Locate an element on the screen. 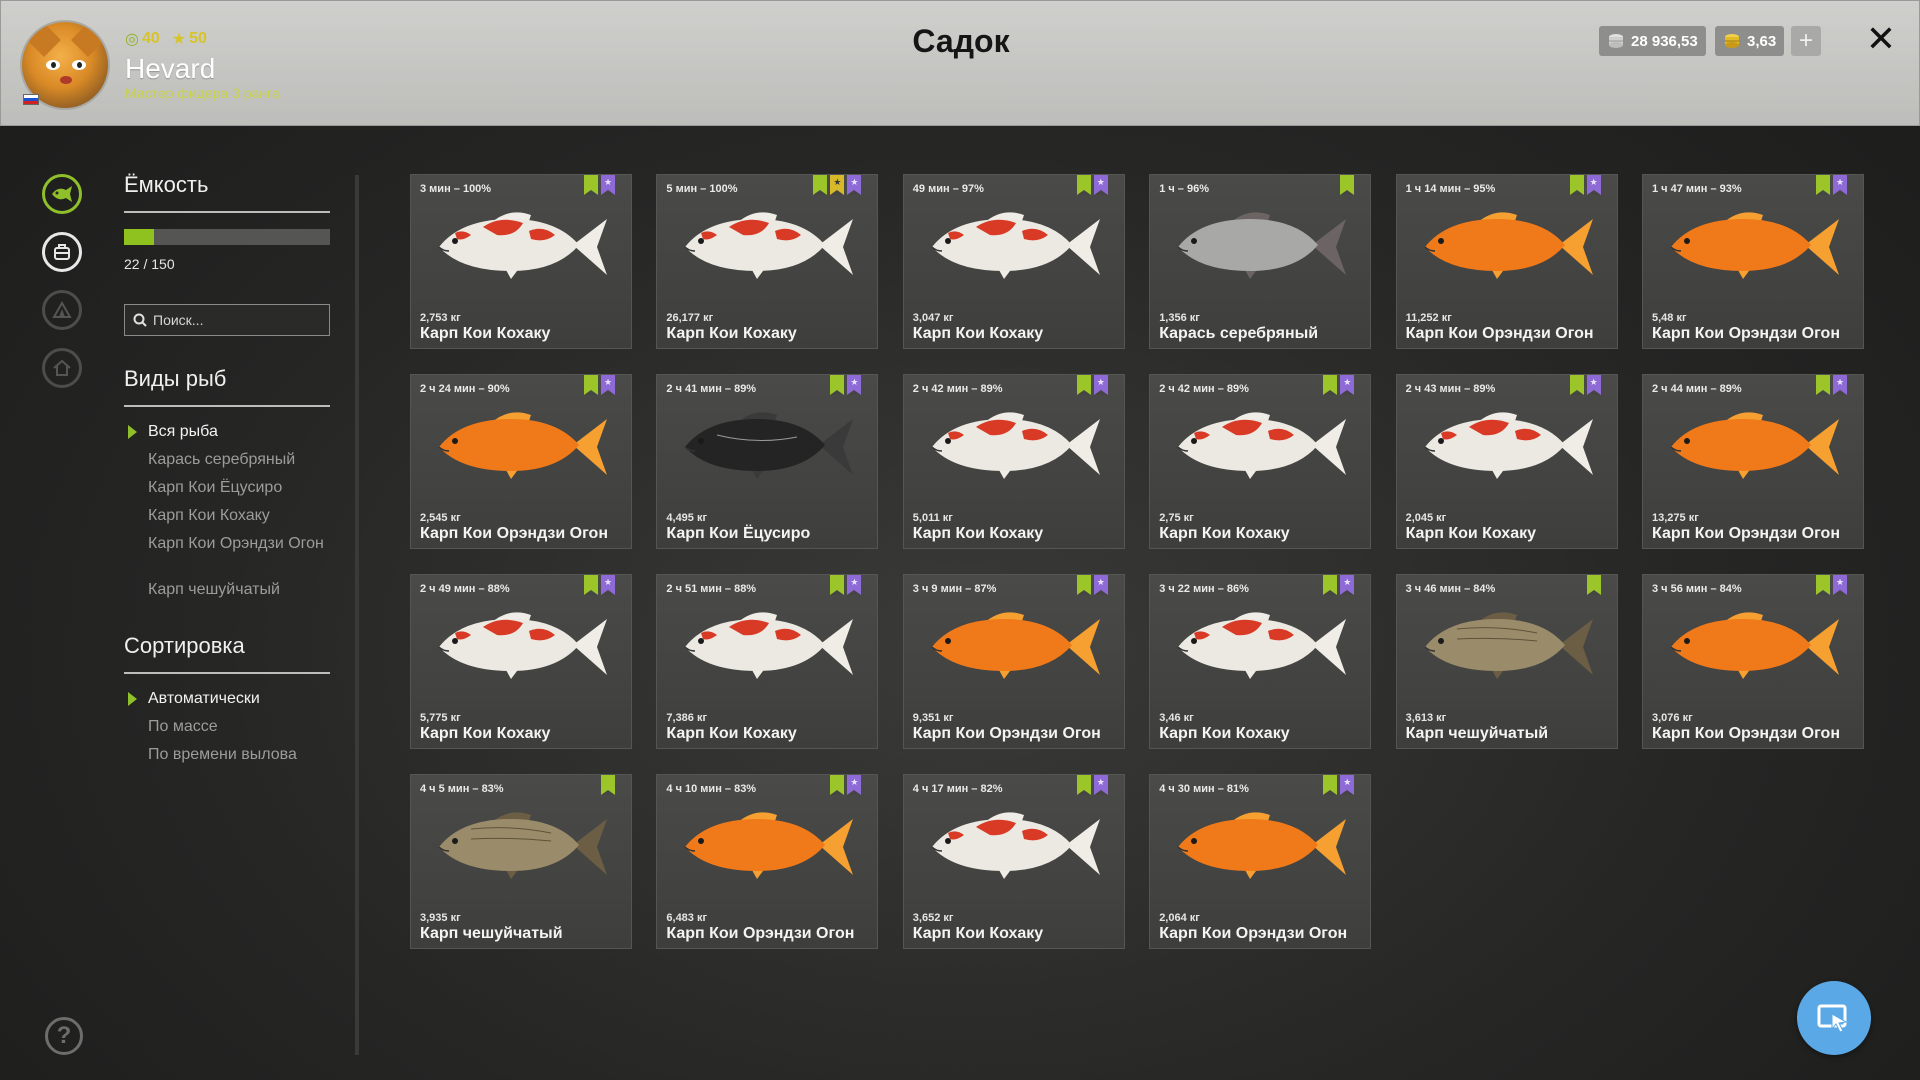  fish-weight: 9,351 кг is located at coordinates (933, 718).